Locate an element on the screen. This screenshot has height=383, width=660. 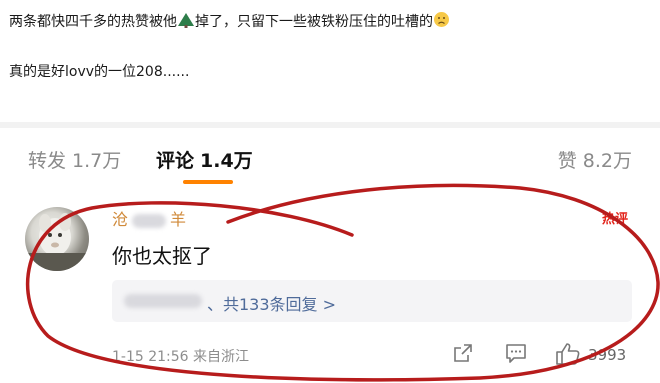
tab-repost-label: 转发 is located at coordinates (47, 161).